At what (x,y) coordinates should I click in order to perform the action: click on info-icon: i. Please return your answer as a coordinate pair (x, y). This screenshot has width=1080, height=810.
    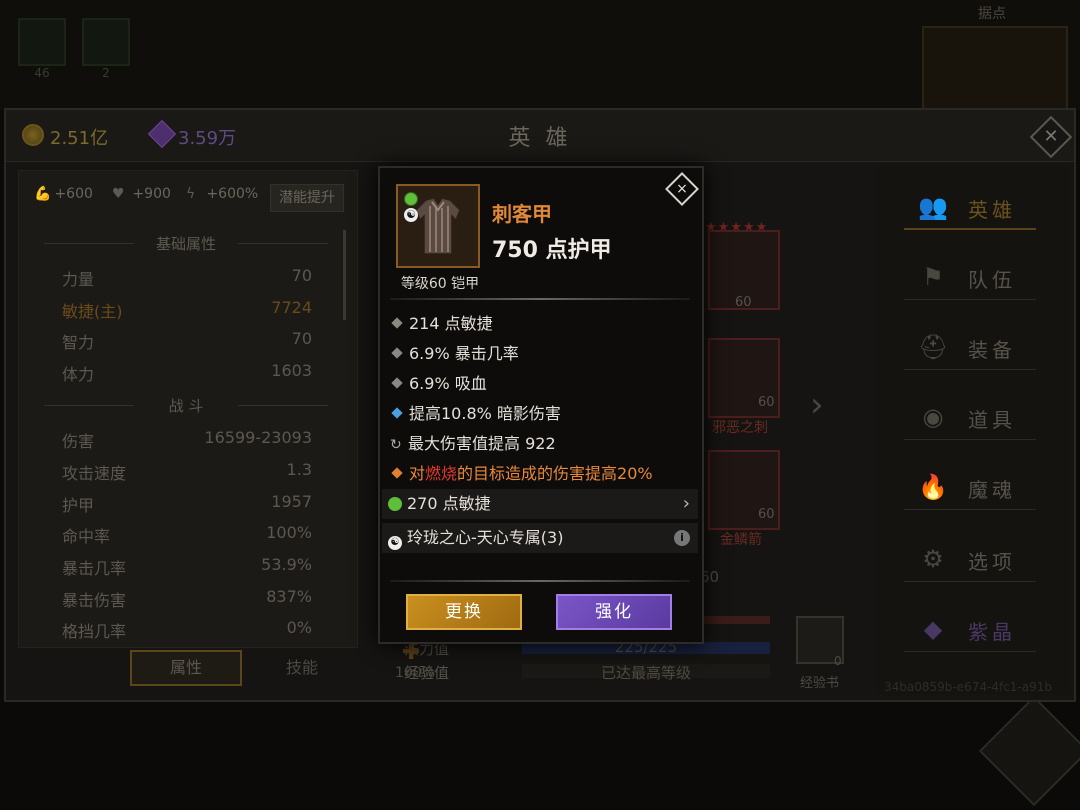
    Looking at the image, I should click on (682, 538).